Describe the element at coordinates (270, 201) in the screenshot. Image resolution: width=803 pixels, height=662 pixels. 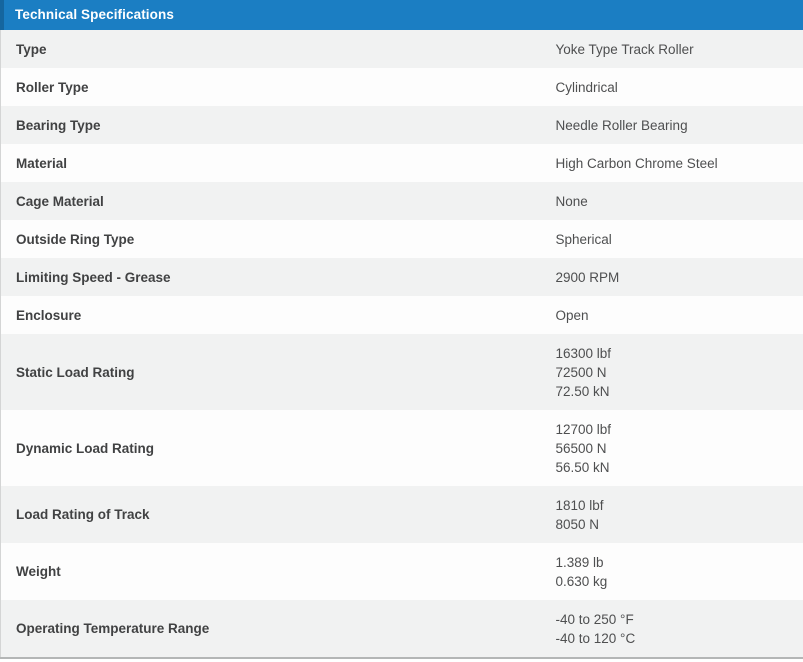
I see `spec-label: Cage Material` at that location.